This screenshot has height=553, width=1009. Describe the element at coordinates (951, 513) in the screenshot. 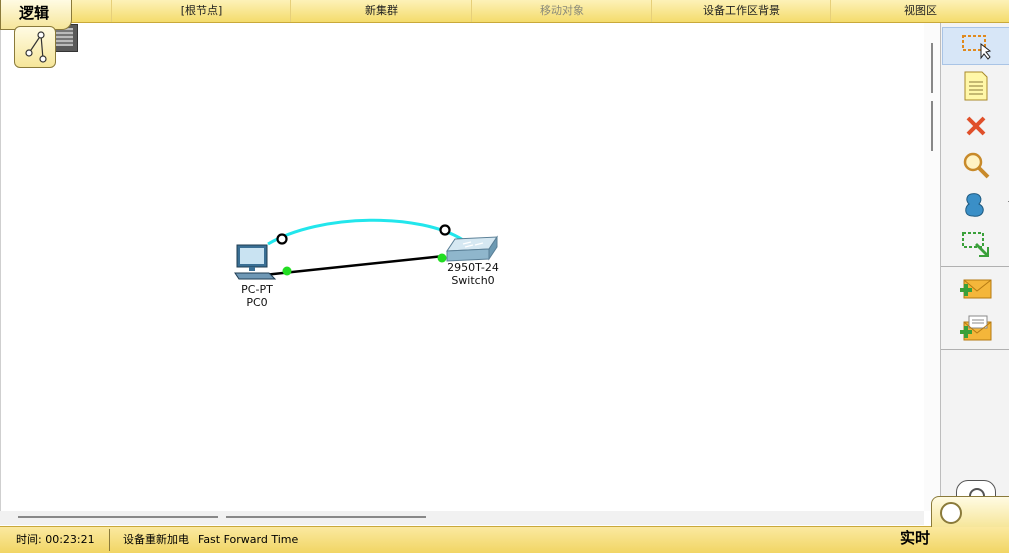

I see `clock-icon` at that location.